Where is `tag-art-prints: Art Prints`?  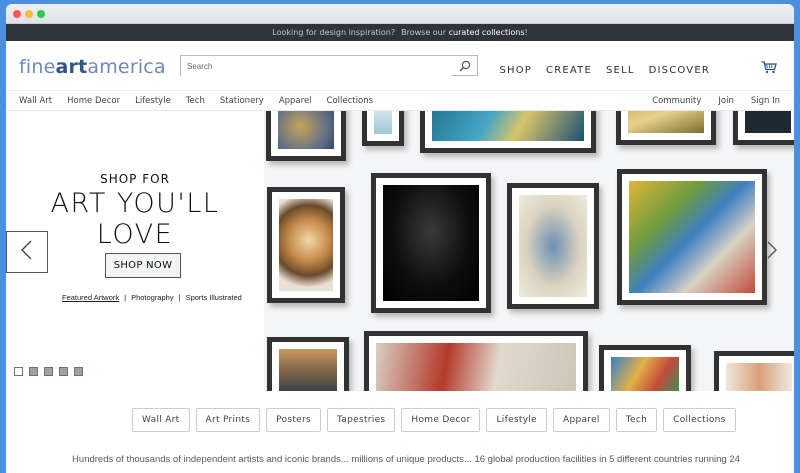
tag-art-prints: Art Prints is located at coordinates (228, 420).